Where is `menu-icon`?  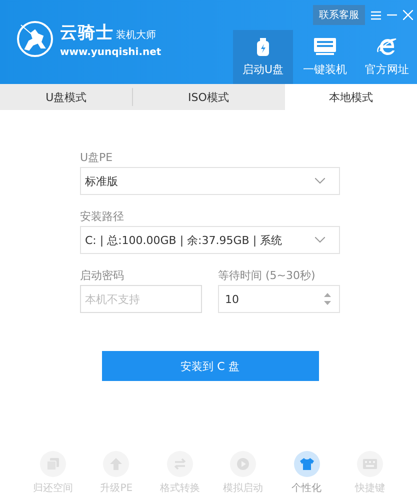
menu-icon is located at coordinates (376, 15).